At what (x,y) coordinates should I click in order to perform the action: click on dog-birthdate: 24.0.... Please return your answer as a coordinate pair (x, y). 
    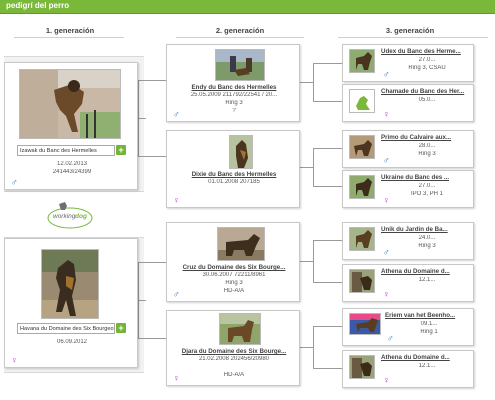
    Looking at the image, I should click on (427, 238).